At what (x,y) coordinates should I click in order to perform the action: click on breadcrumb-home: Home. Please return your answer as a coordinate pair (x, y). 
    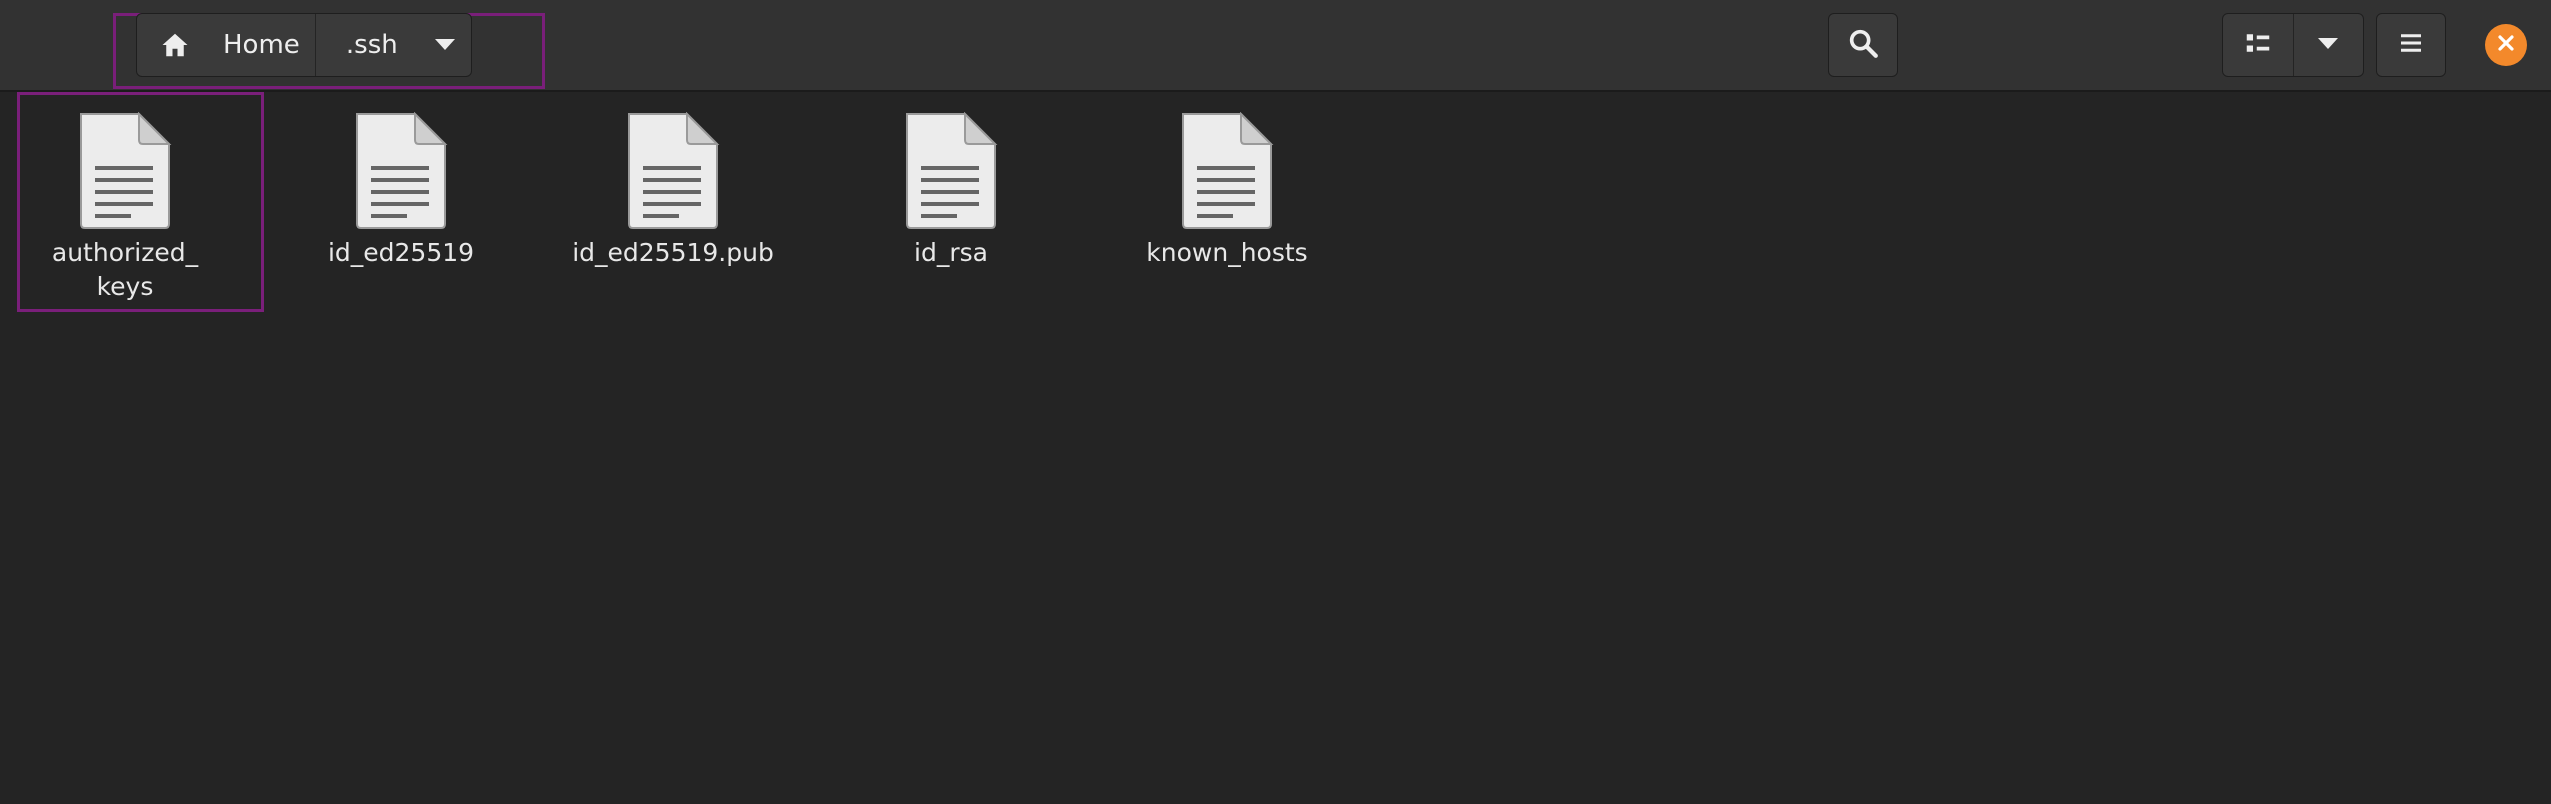
    Looking at the image, I should click on (226, 45).